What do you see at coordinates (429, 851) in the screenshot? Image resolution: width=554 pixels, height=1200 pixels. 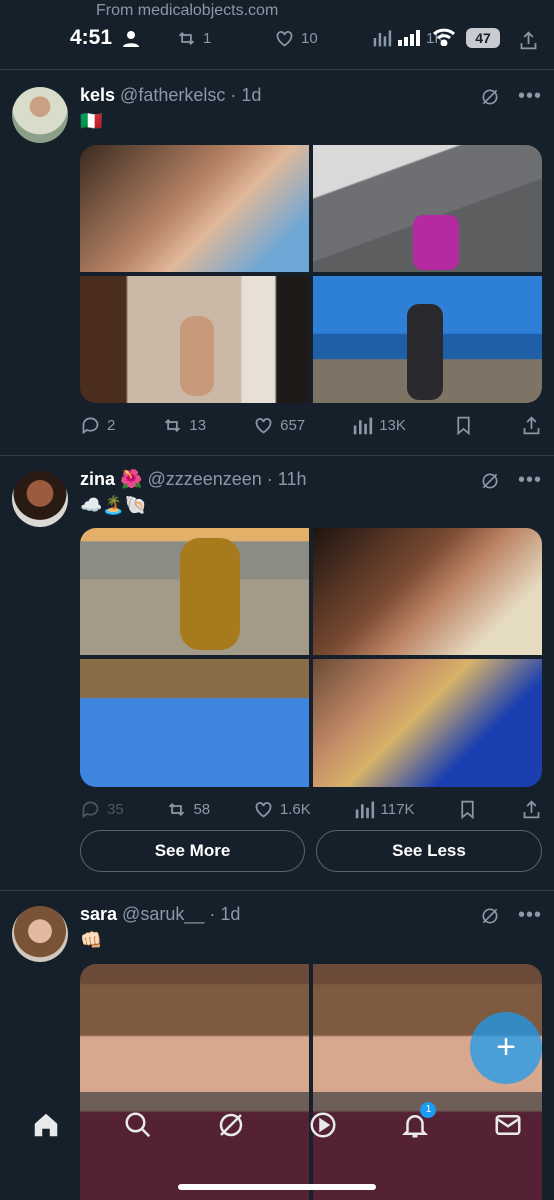 I see `see-less-button: See Less` at bounding box center [429, 851].